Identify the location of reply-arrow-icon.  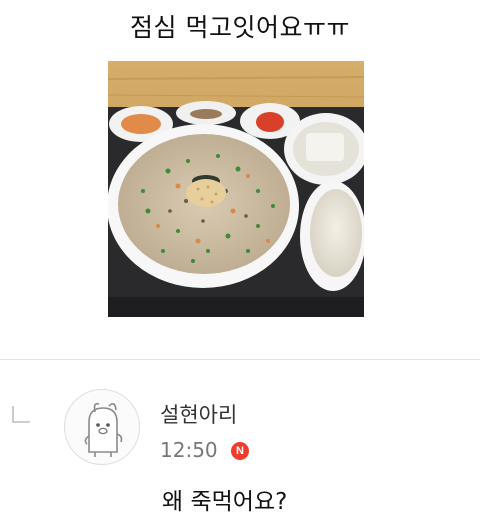
(21, 415).